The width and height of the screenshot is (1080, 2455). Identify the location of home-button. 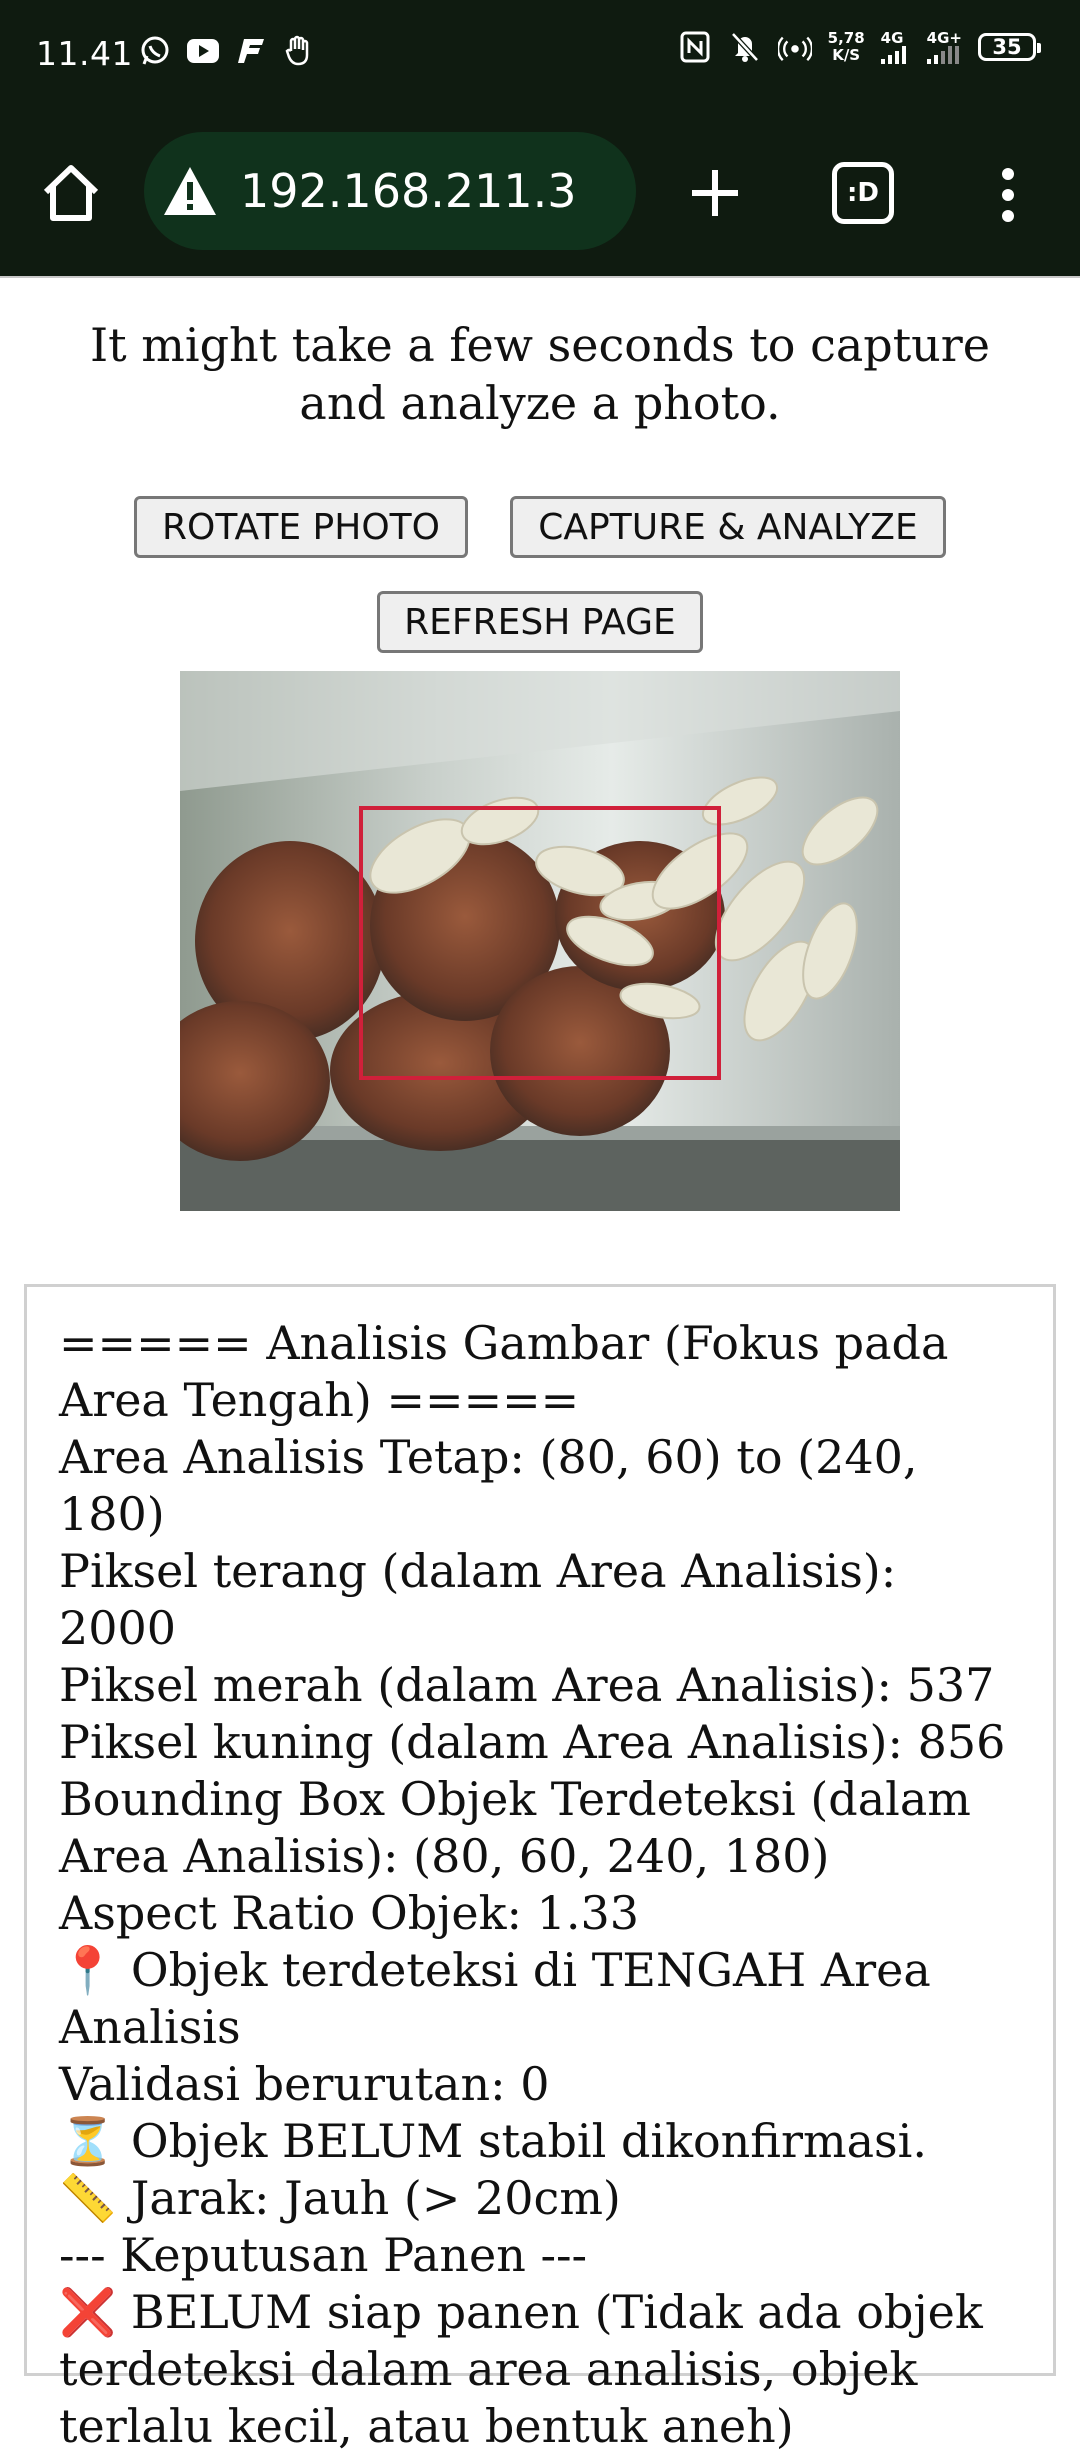
(71, 193).